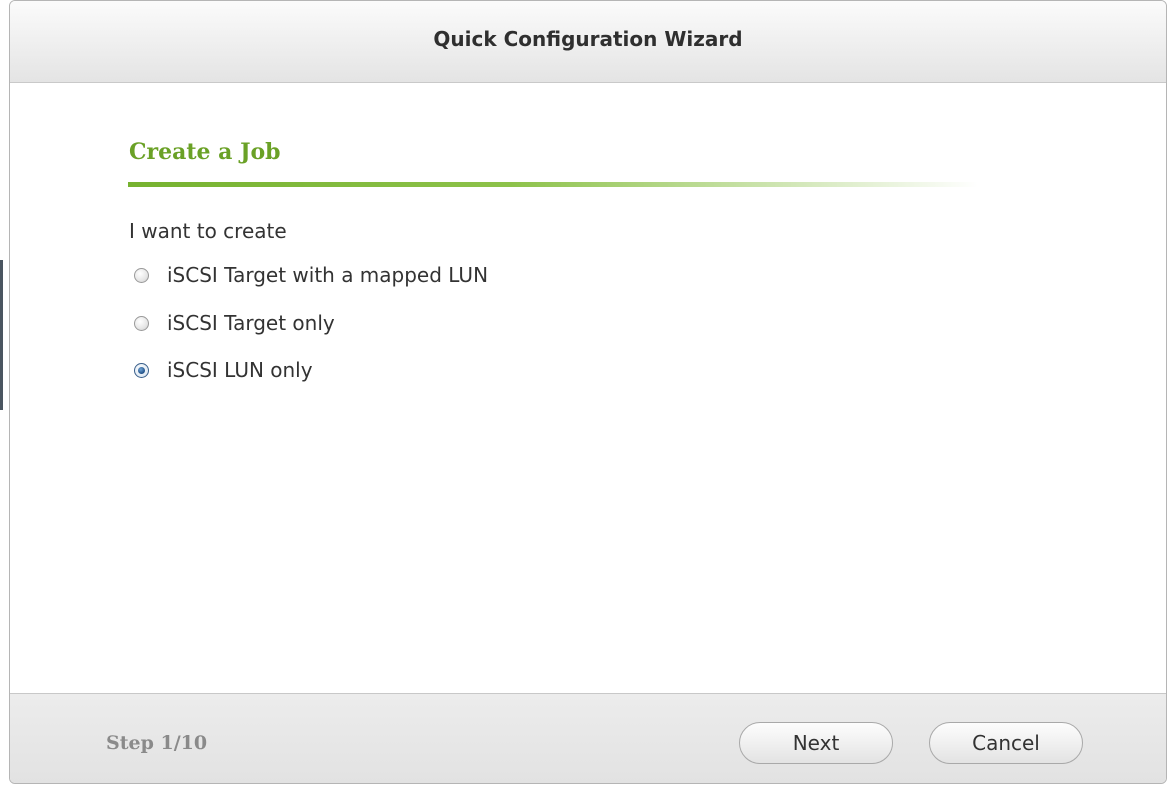  Describe the element at coordinates (1, 335) in the screenshot. I see `backdrop-edge` at that location.